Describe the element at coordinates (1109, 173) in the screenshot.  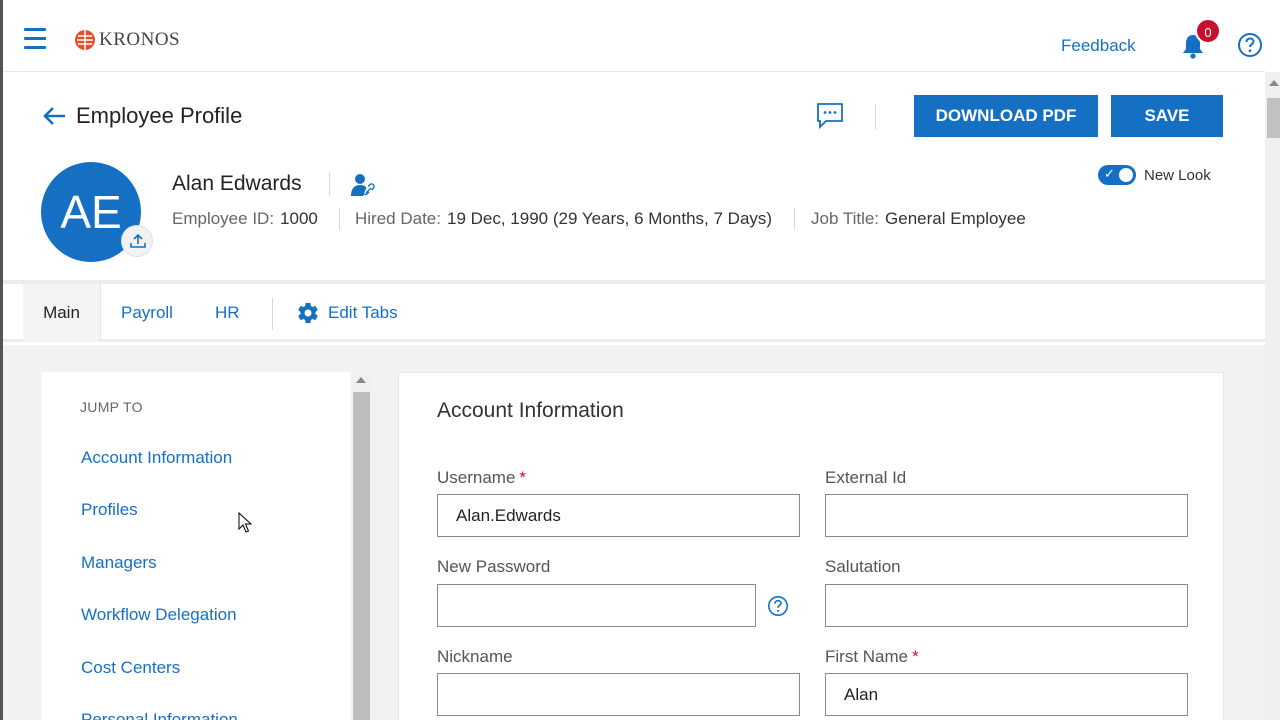
I see `check-icon: ✓` at that location.